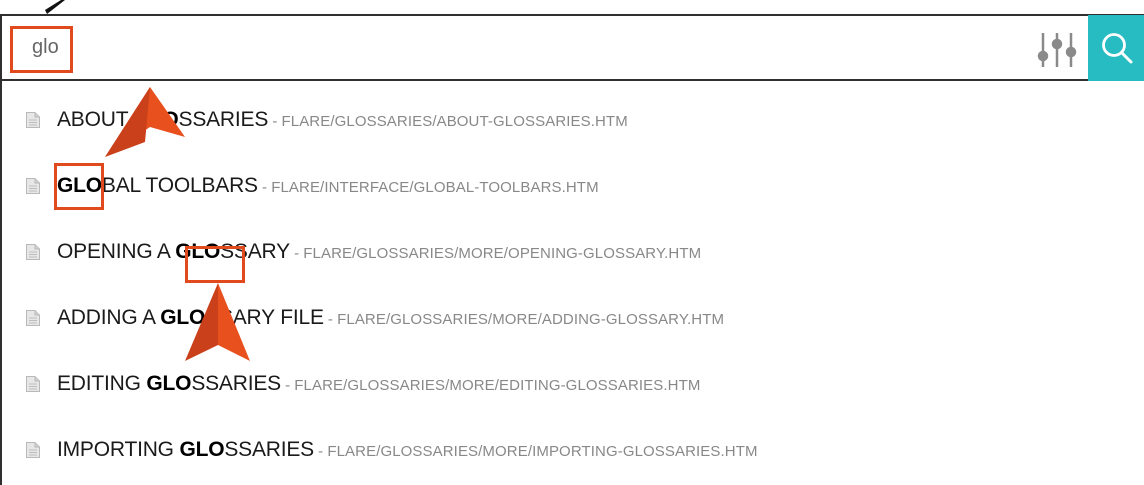  Describe the element at coordinates (71, 48) in the screenshot. I see `text-caret` at that location.